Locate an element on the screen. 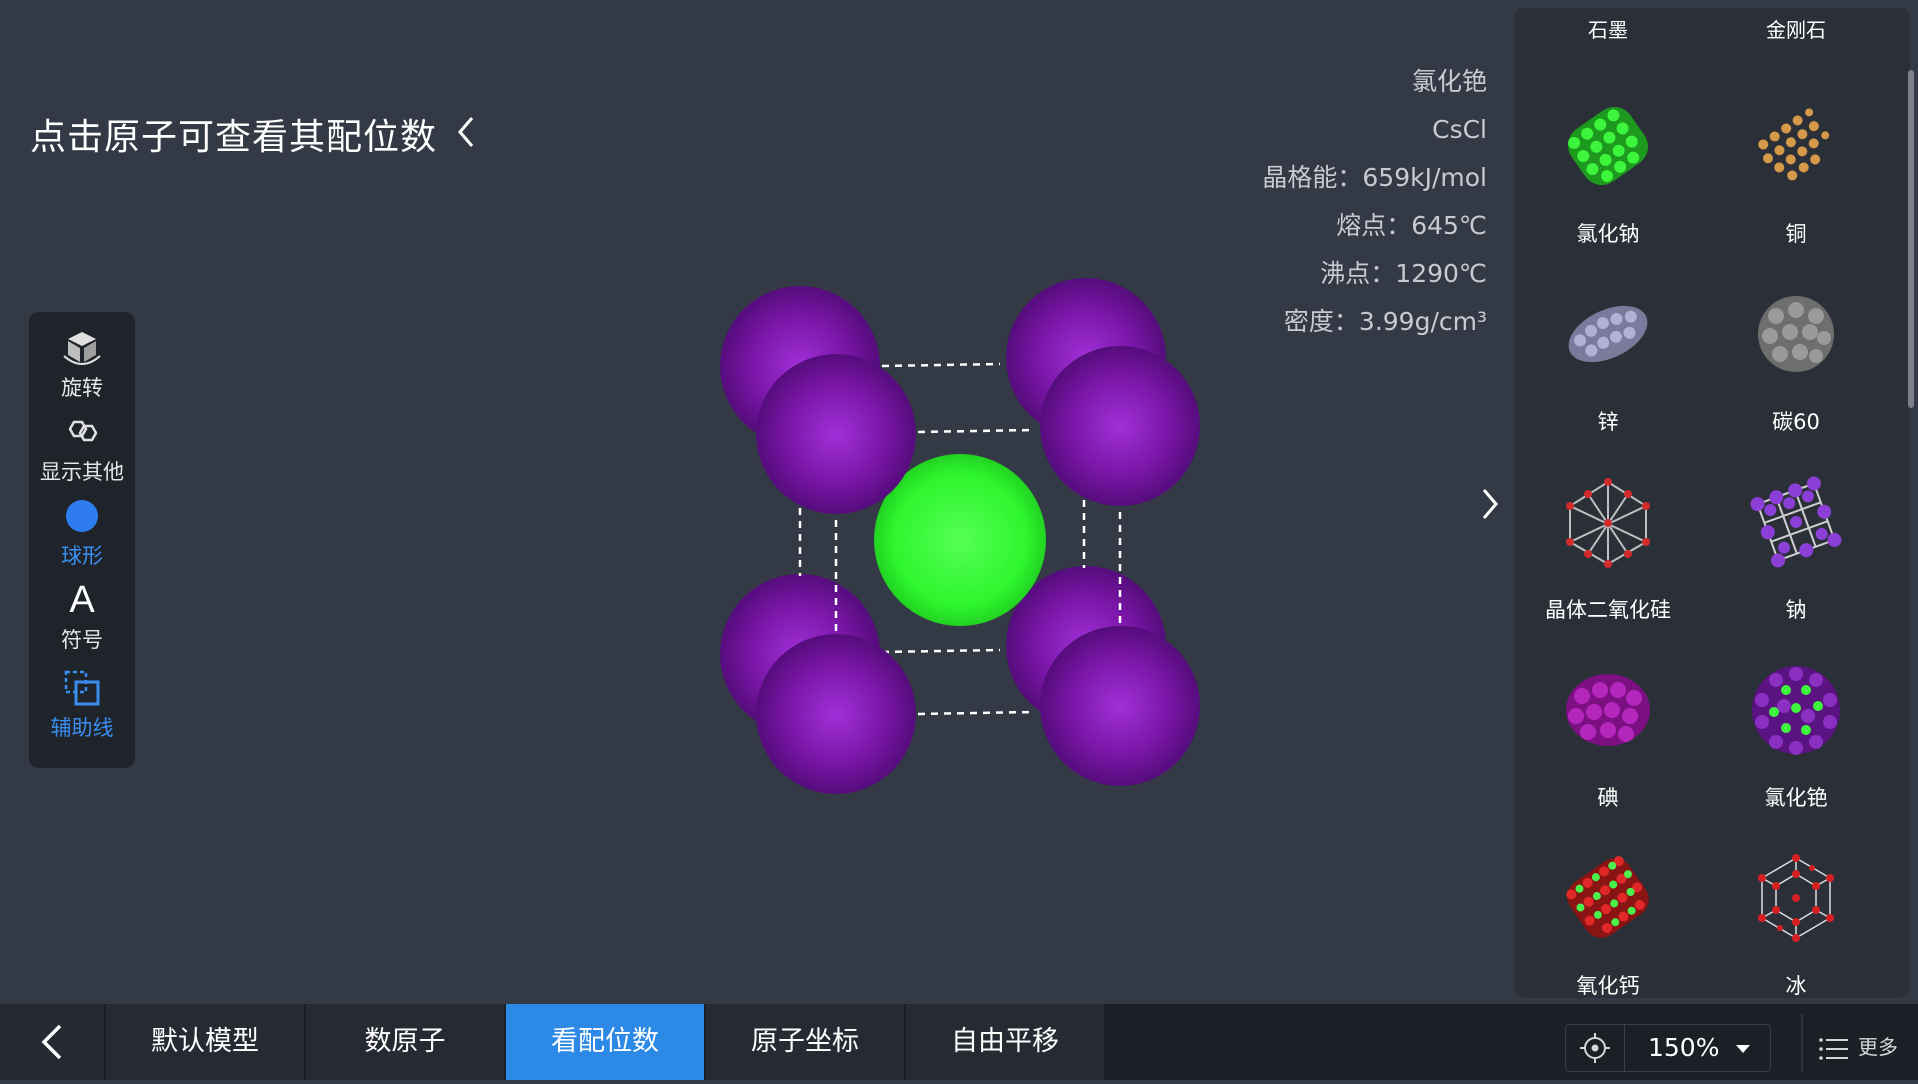 This screenshot has width=1918, height=1084. crystal-item-calcium-oxide: 氧化钙 is located at coordinates (1608, 912).